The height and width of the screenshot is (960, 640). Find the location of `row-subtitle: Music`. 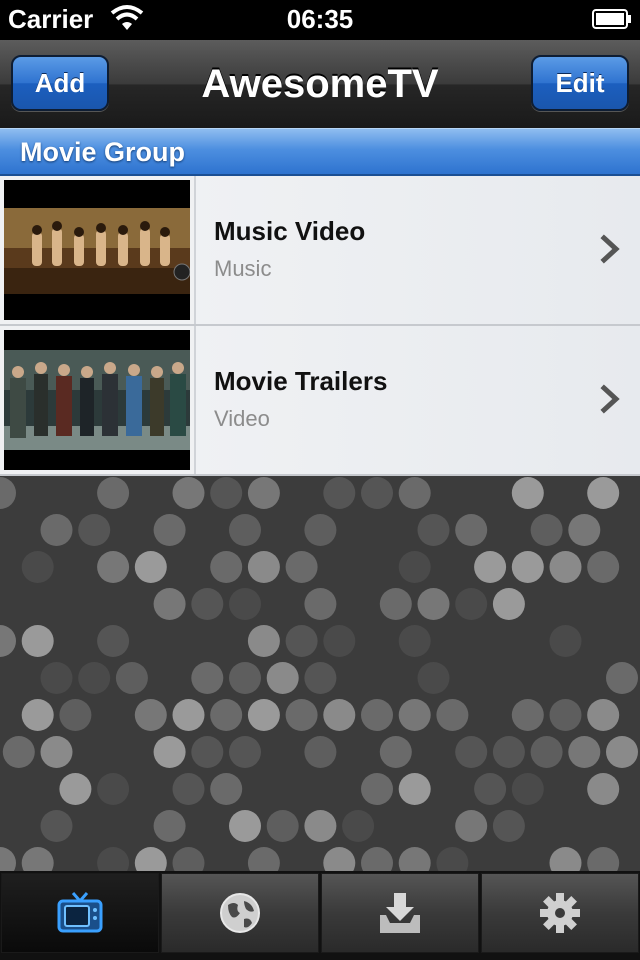

row-subtitle: Music is located at coordinates (243, 268).